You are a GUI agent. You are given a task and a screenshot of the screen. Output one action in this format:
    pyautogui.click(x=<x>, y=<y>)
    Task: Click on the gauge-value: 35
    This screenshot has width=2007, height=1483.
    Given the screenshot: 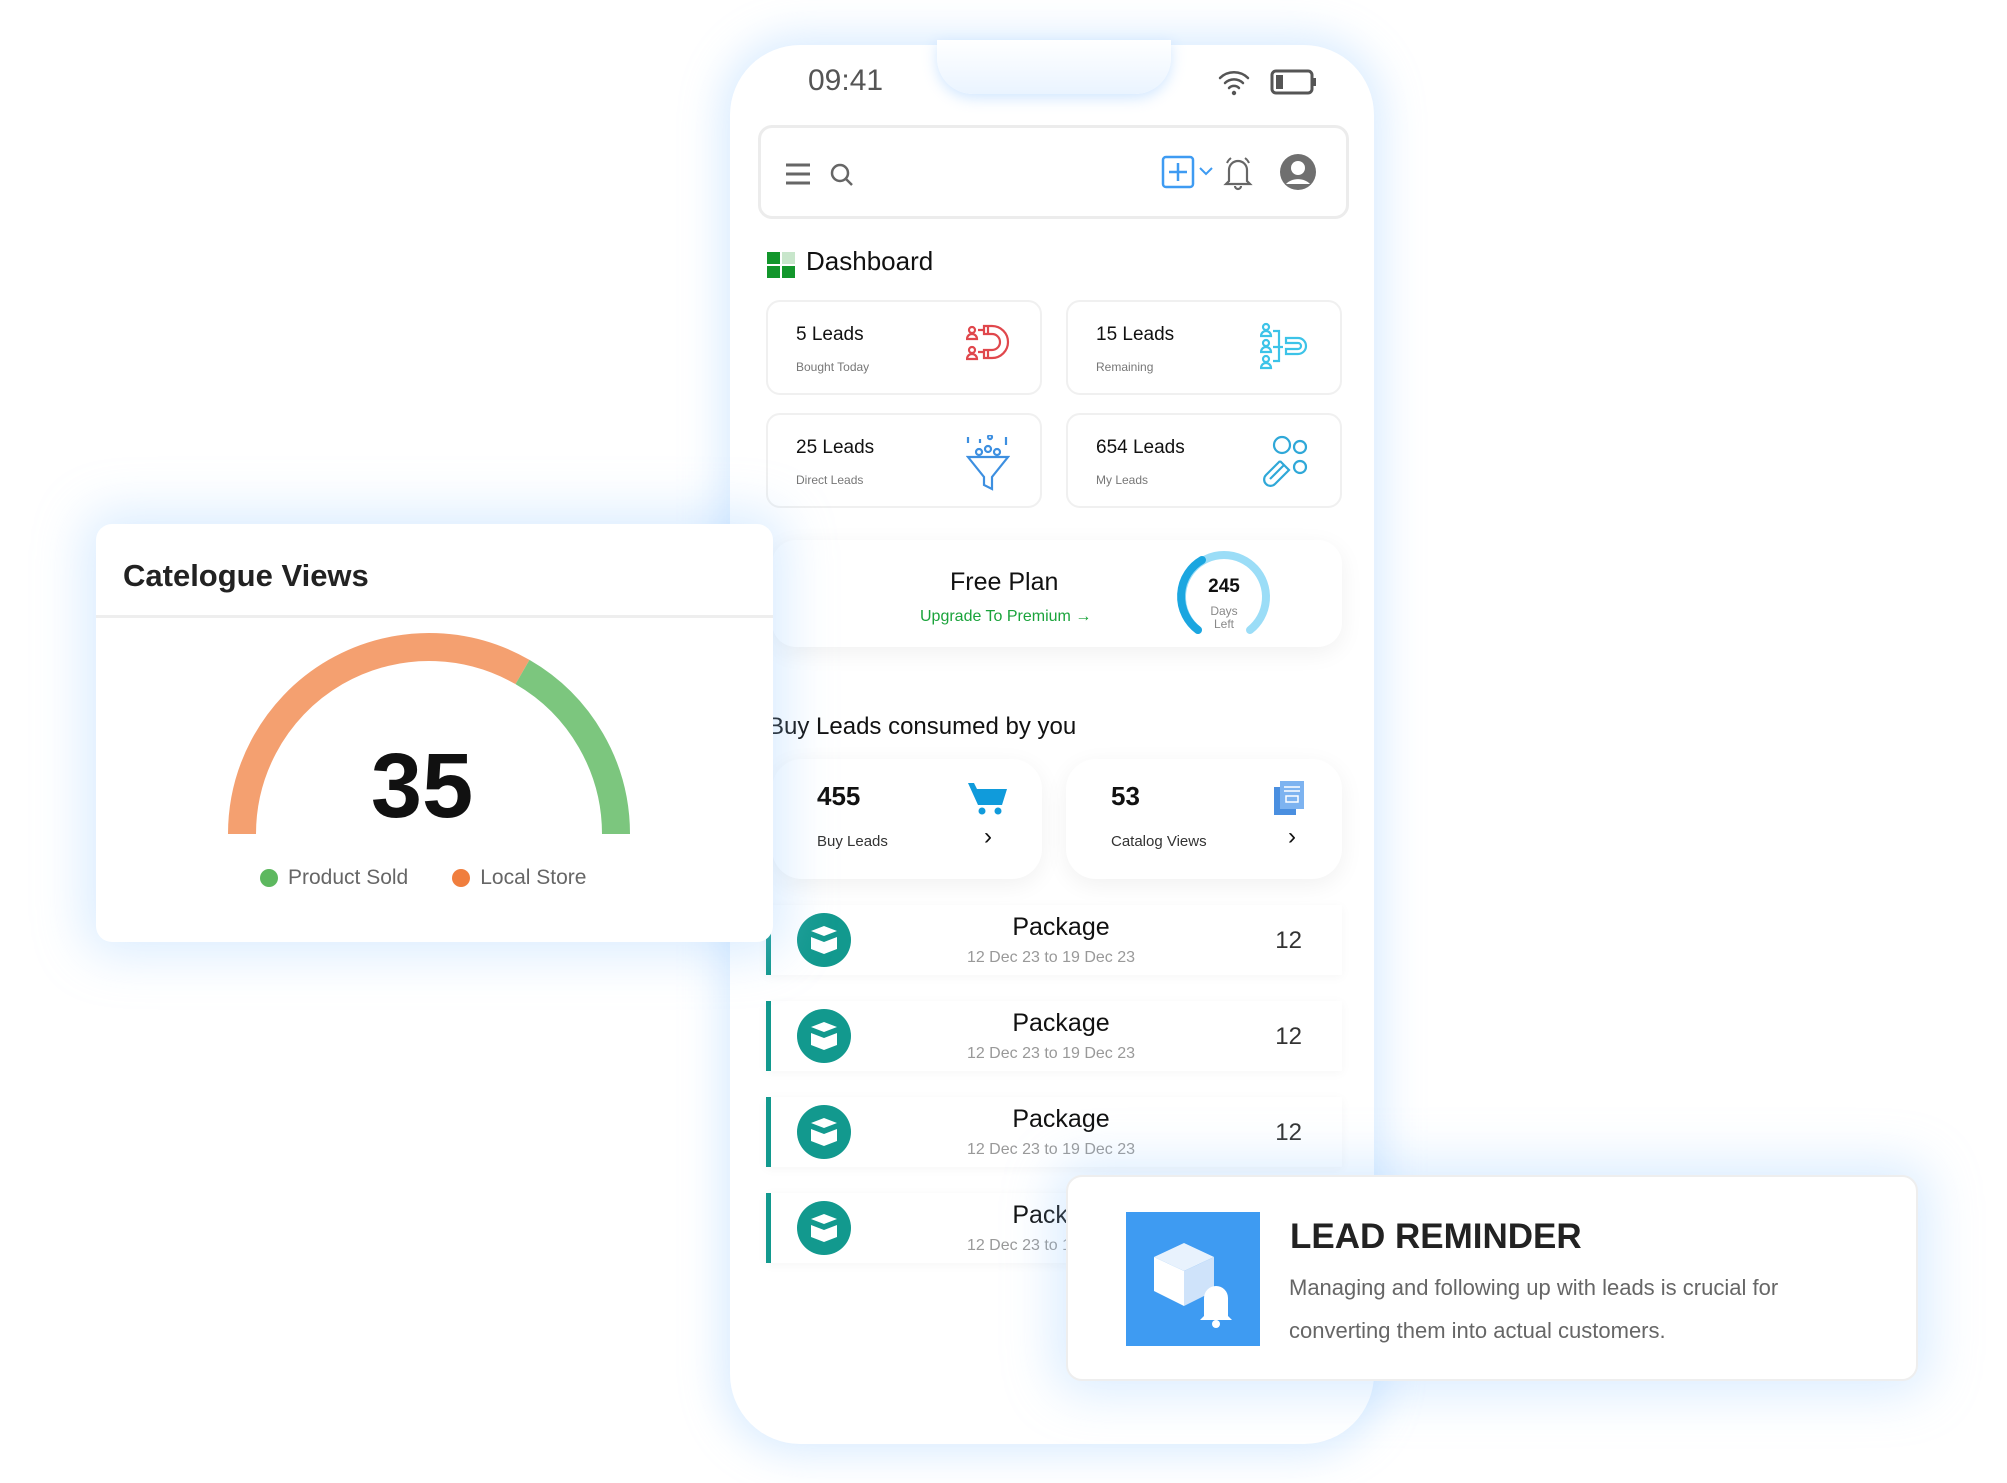 What is the action you would take?
    pyautogui.click(x=422, y=786)
    